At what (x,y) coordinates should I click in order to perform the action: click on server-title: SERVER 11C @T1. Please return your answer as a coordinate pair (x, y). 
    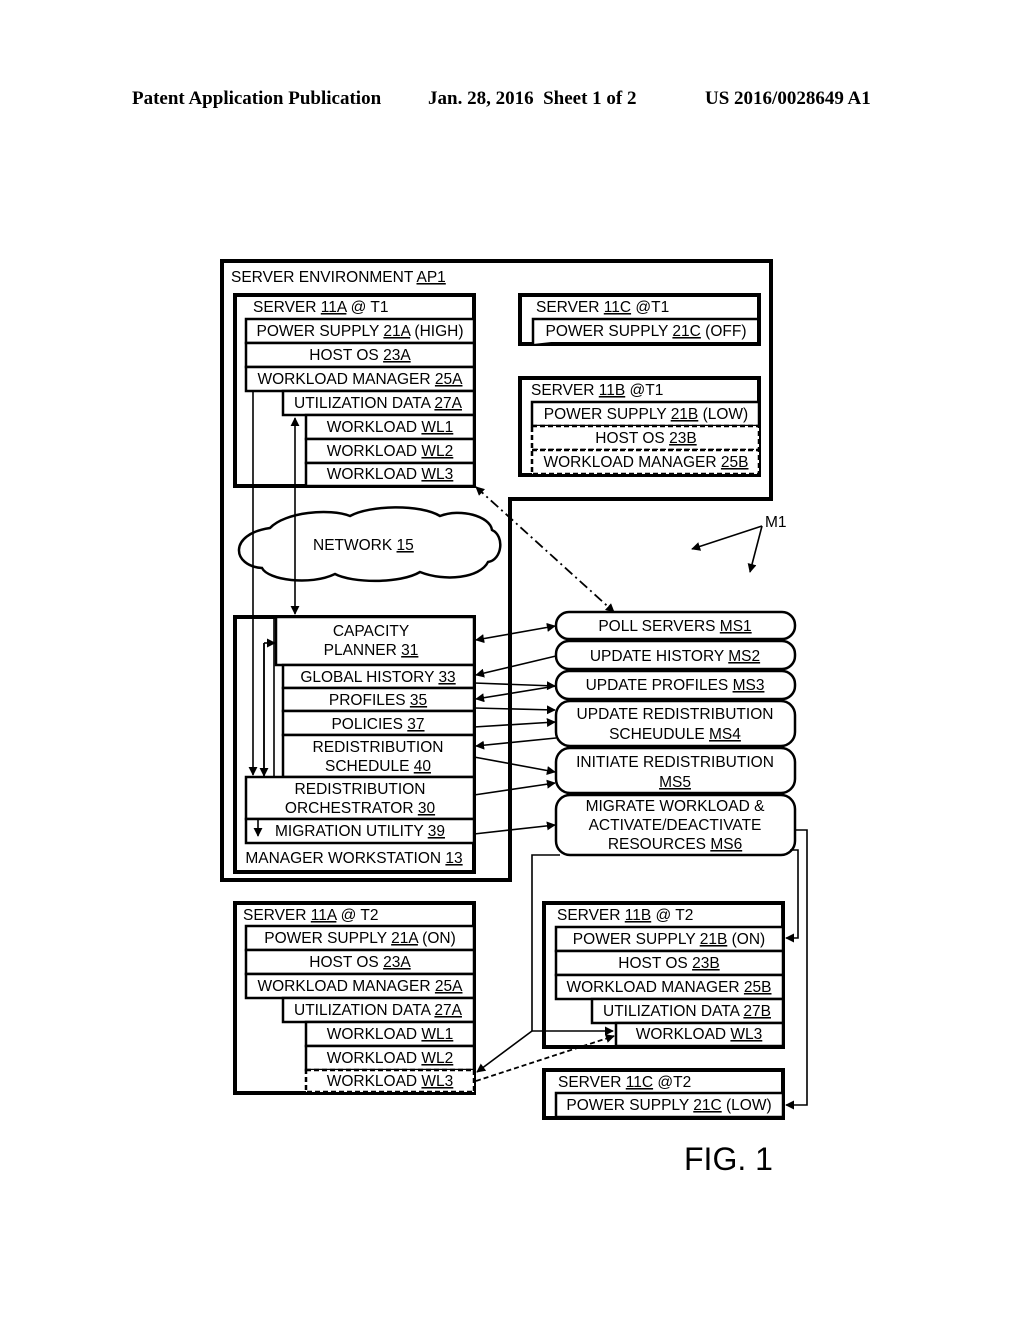
    Looking at the image, I should click on (602, 307).